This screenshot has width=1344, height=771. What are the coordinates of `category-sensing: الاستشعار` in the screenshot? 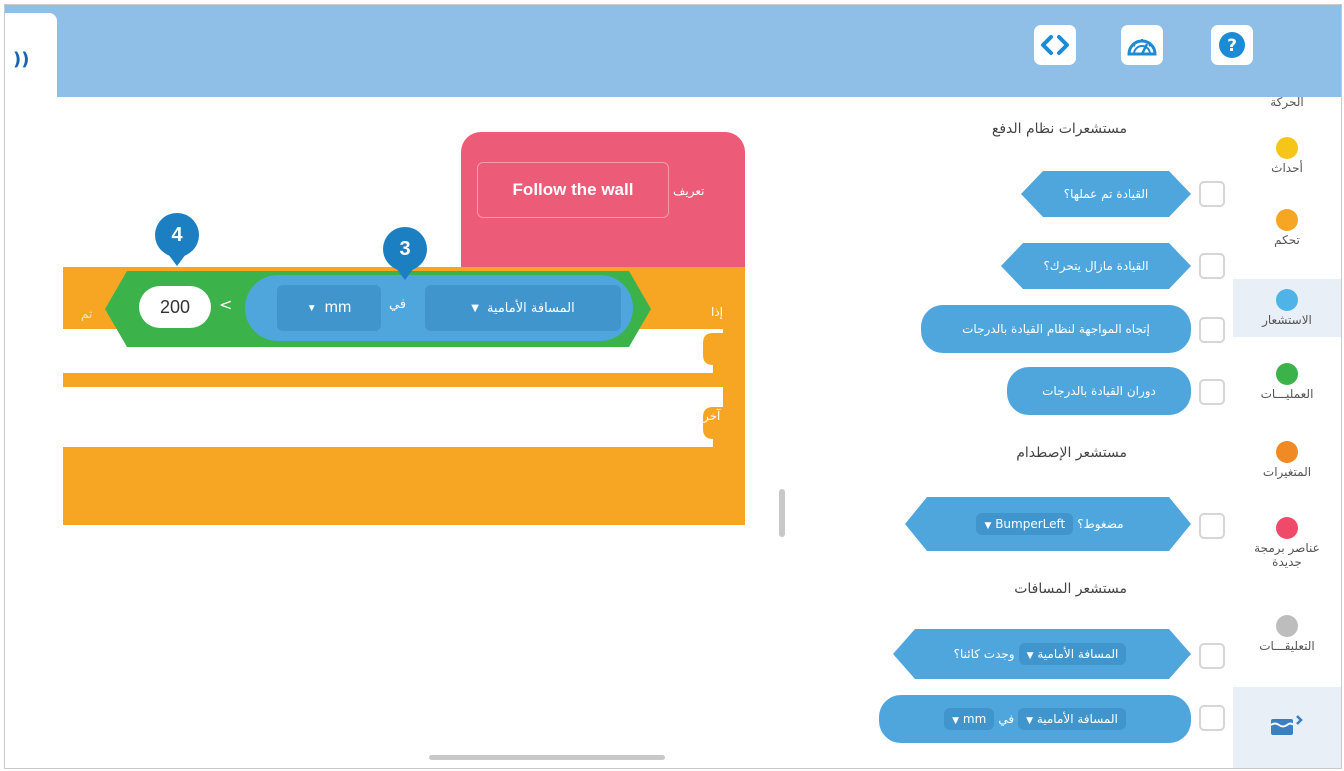 It's located at (1287, 308).